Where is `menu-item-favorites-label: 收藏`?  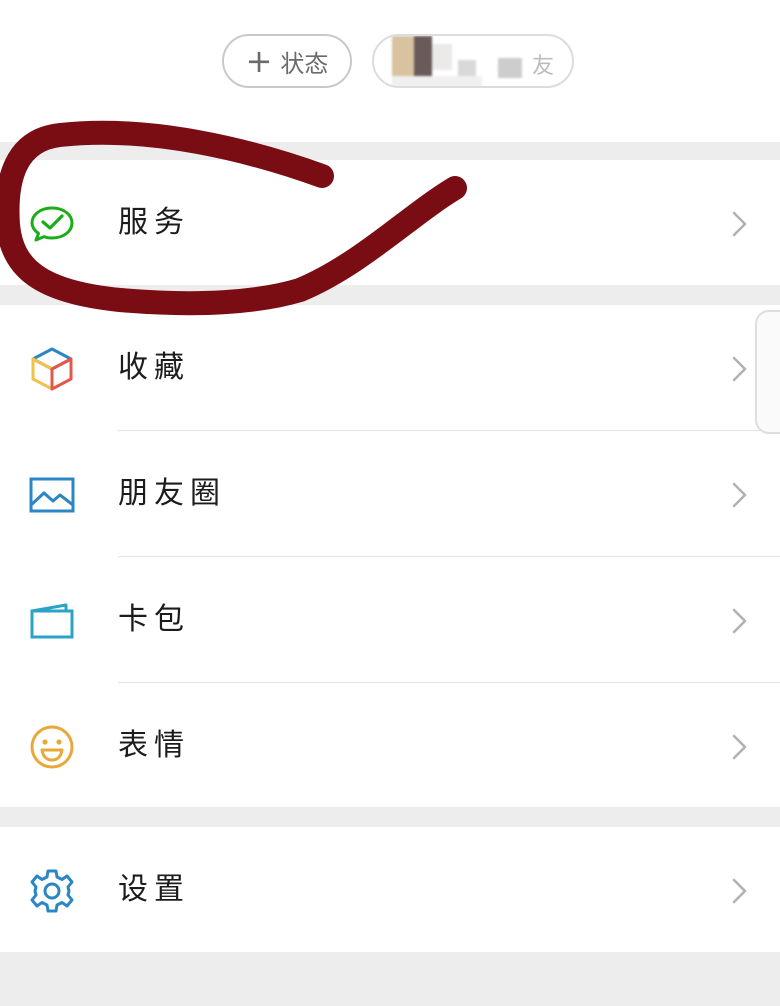 menu-item-favorites-label: 收藏 is located at coordinates (154, 367).